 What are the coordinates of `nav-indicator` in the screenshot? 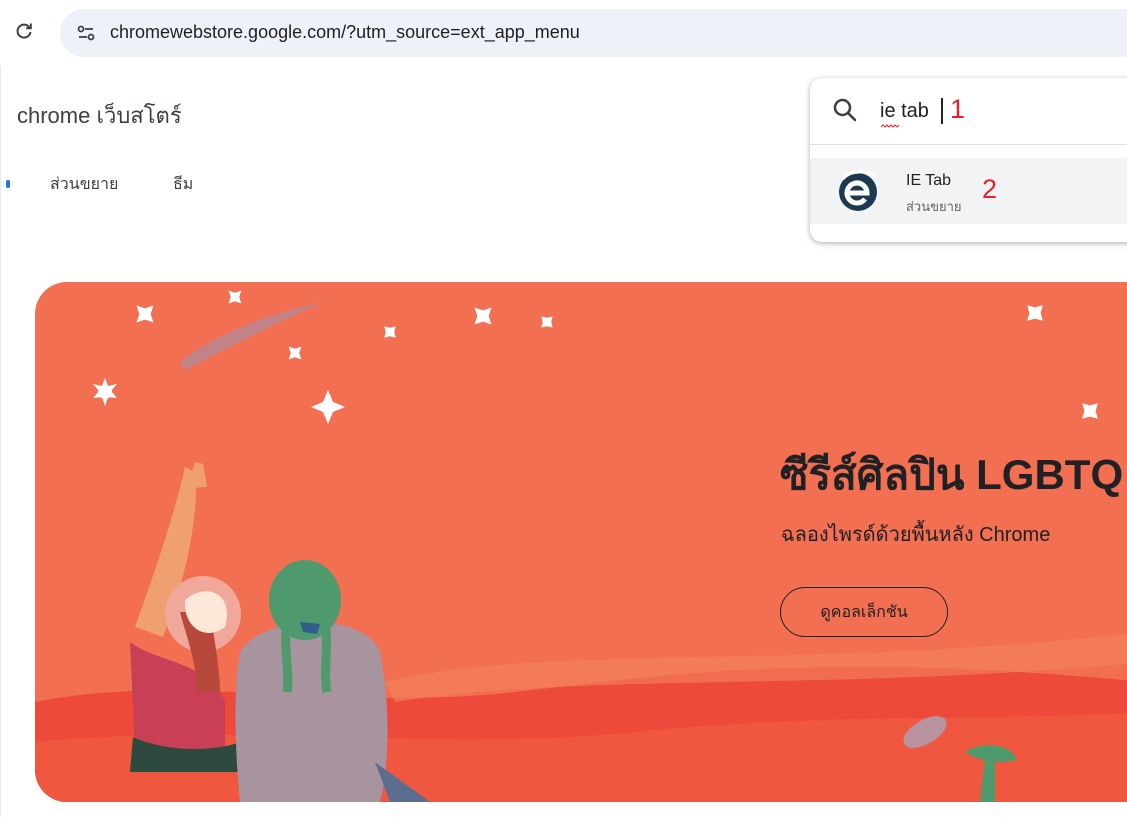 It's located at (8, 184).